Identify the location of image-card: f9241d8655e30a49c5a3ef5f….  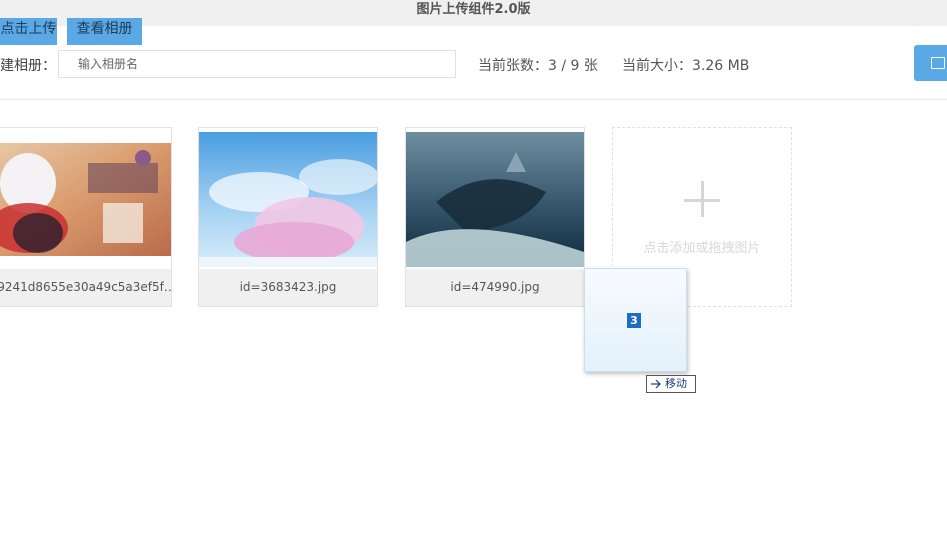
(86, 217).